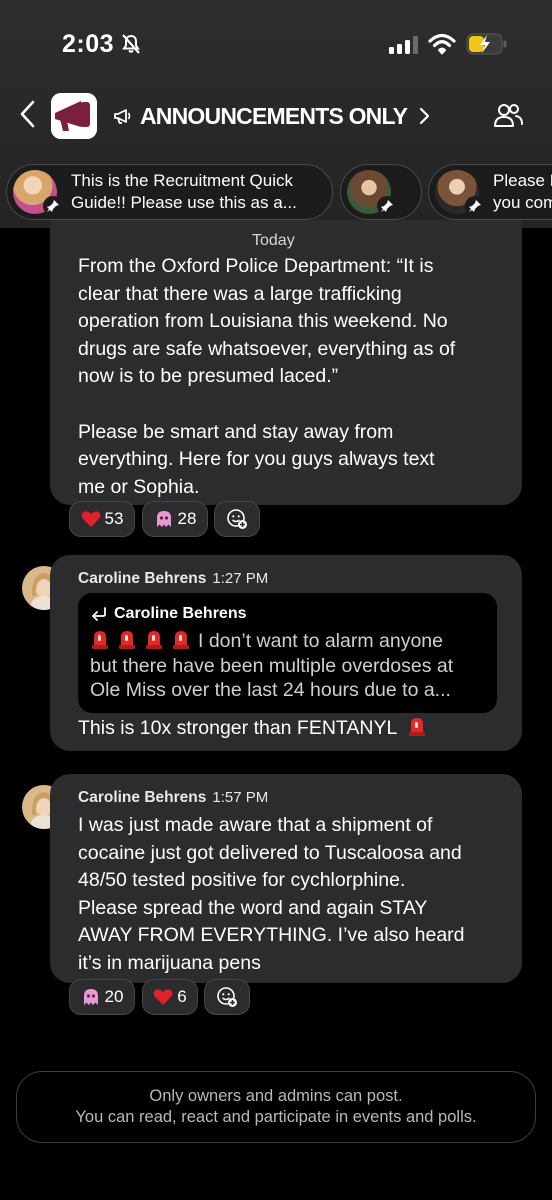  What do you see at coordinates (522, 180) in the screenshot?
I see `pinned-text-line: Please E` at bounding box center [522, 180].